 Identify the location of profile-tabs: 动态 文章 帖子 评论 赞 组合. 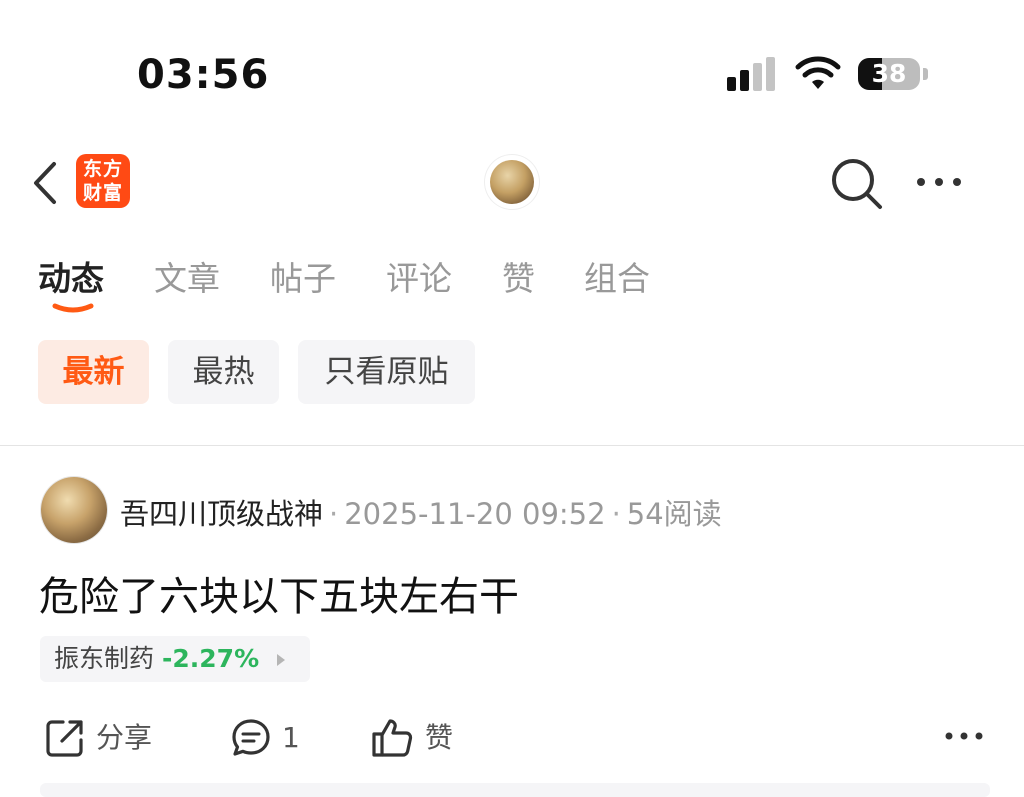
(512, 277).